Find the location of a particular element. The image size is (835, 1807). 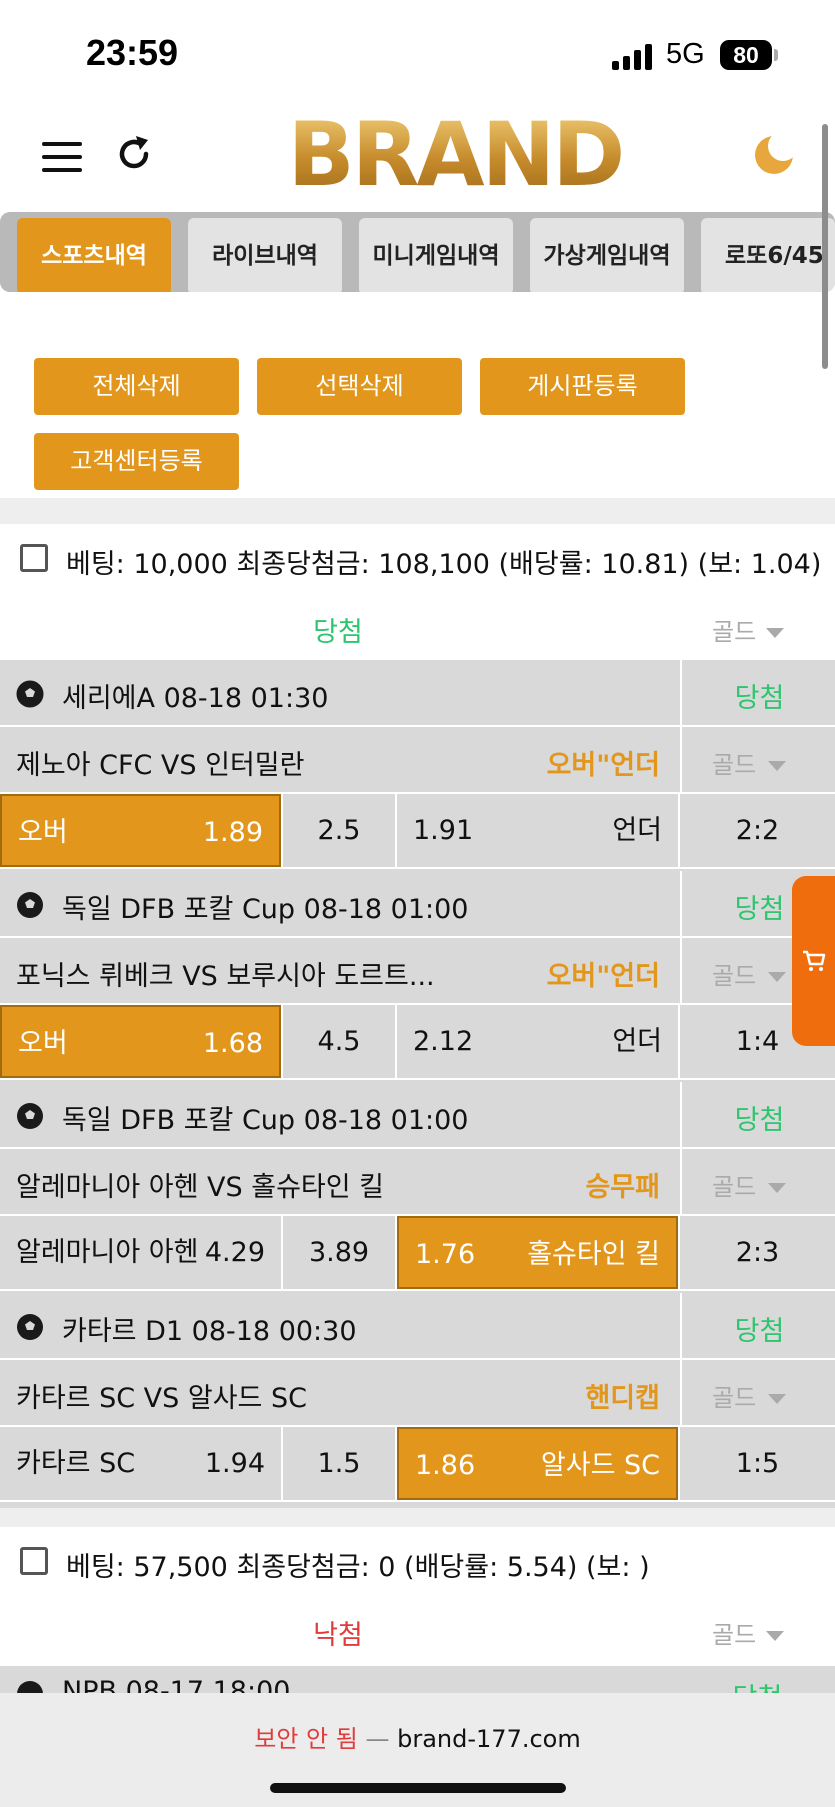

odds-right-selected: 1.76 홀슈타인 킬 is located at coordinates (537, 1252).